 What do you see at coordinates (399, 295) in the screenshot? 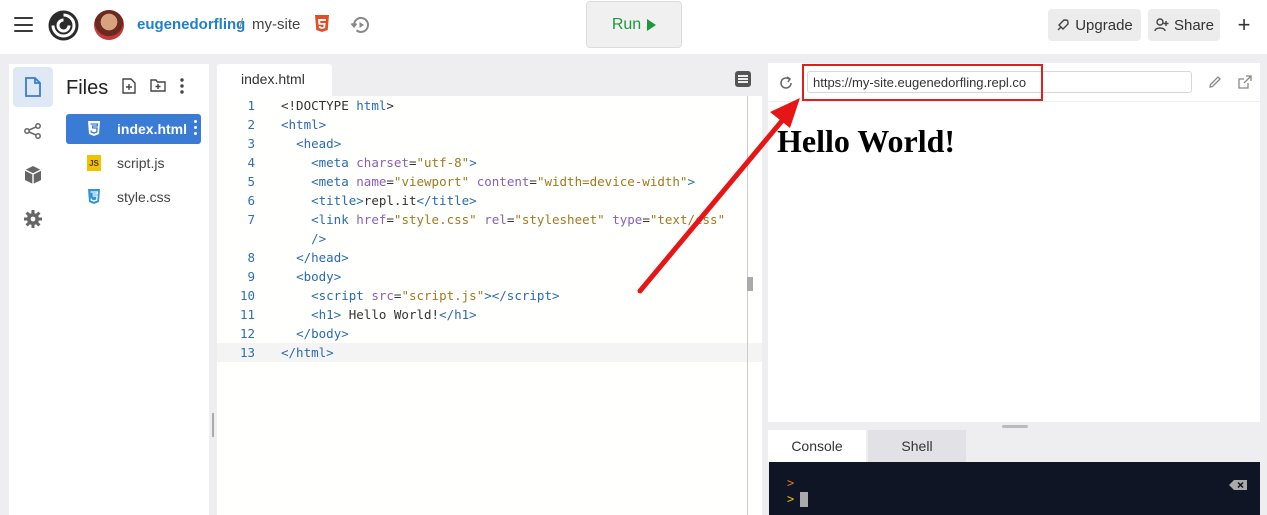
I see `code-line: 10 <script src="script.js"></script>` at bounding box center [399, 295].